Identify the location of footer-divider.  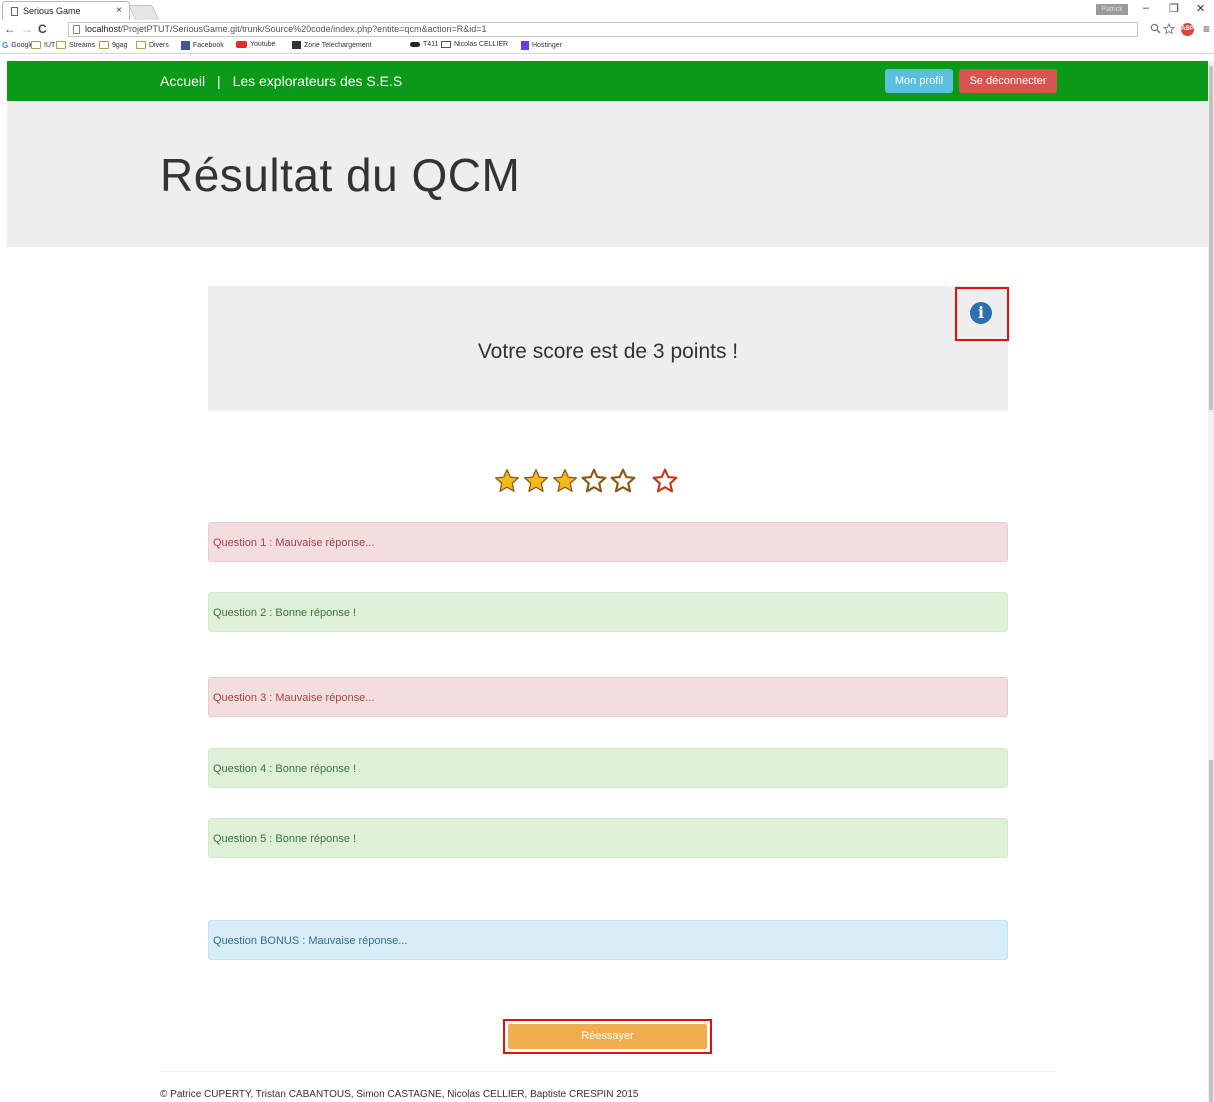
(608, 1071).